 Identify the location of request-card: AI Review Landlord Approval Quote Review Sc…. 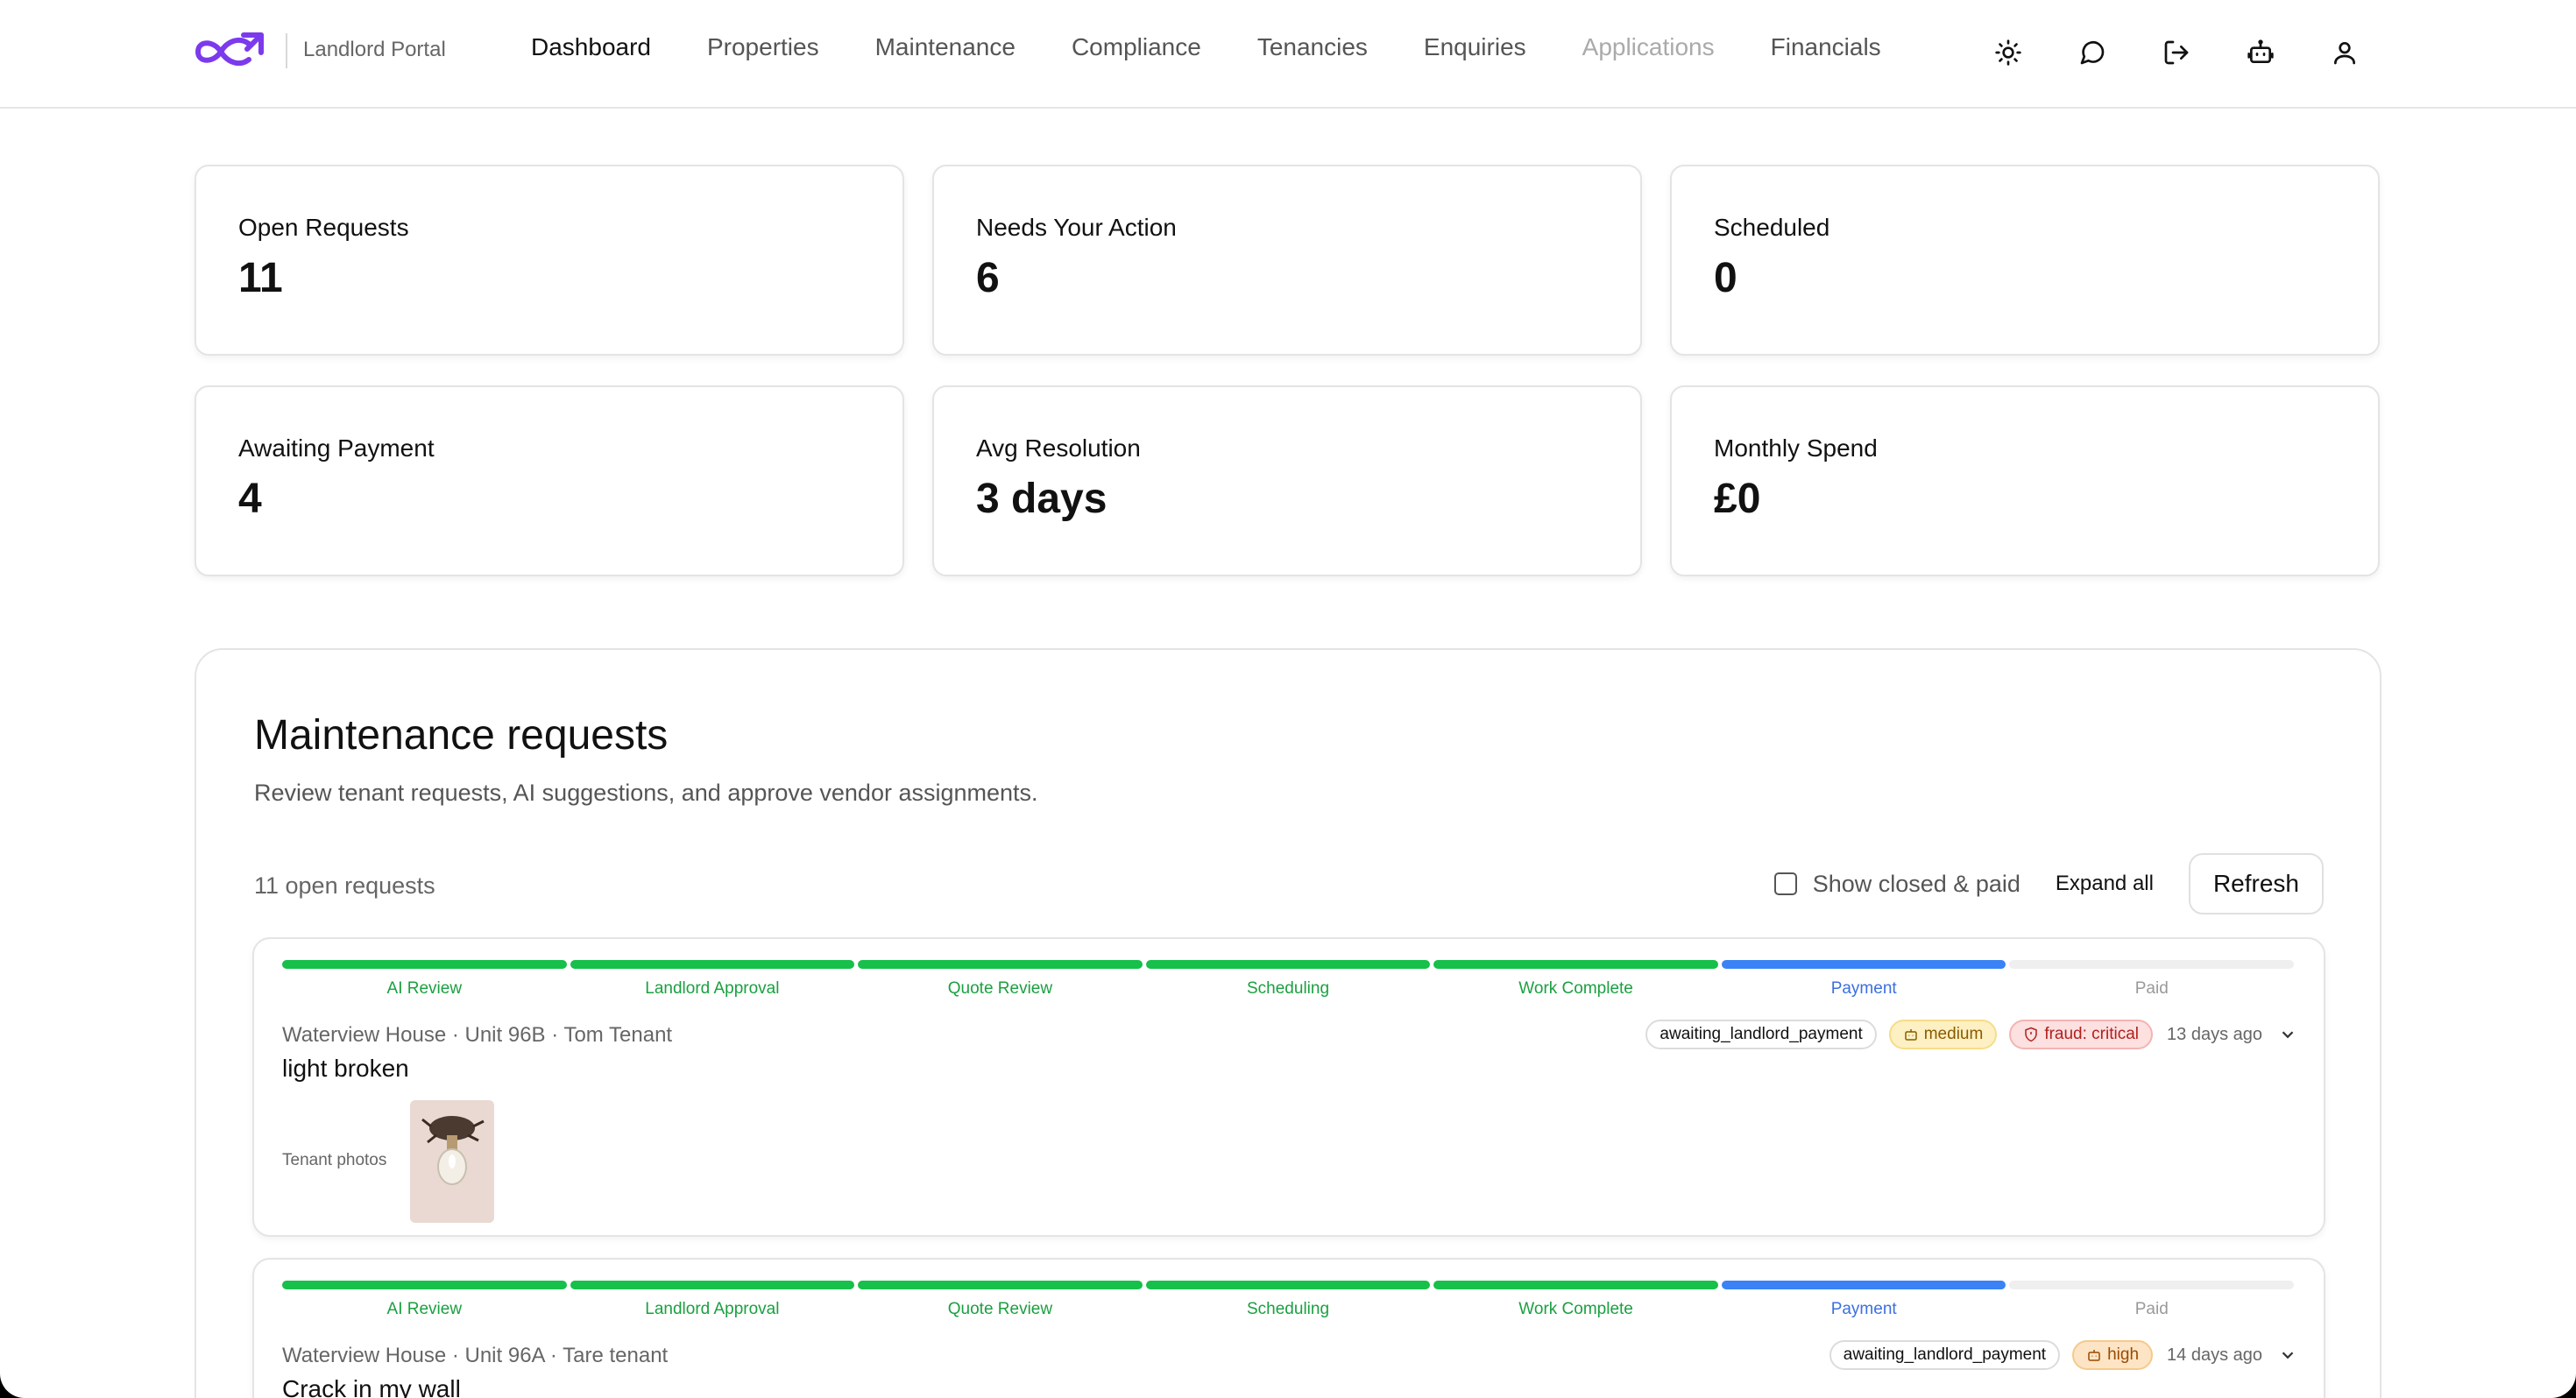
(1288, 1328).